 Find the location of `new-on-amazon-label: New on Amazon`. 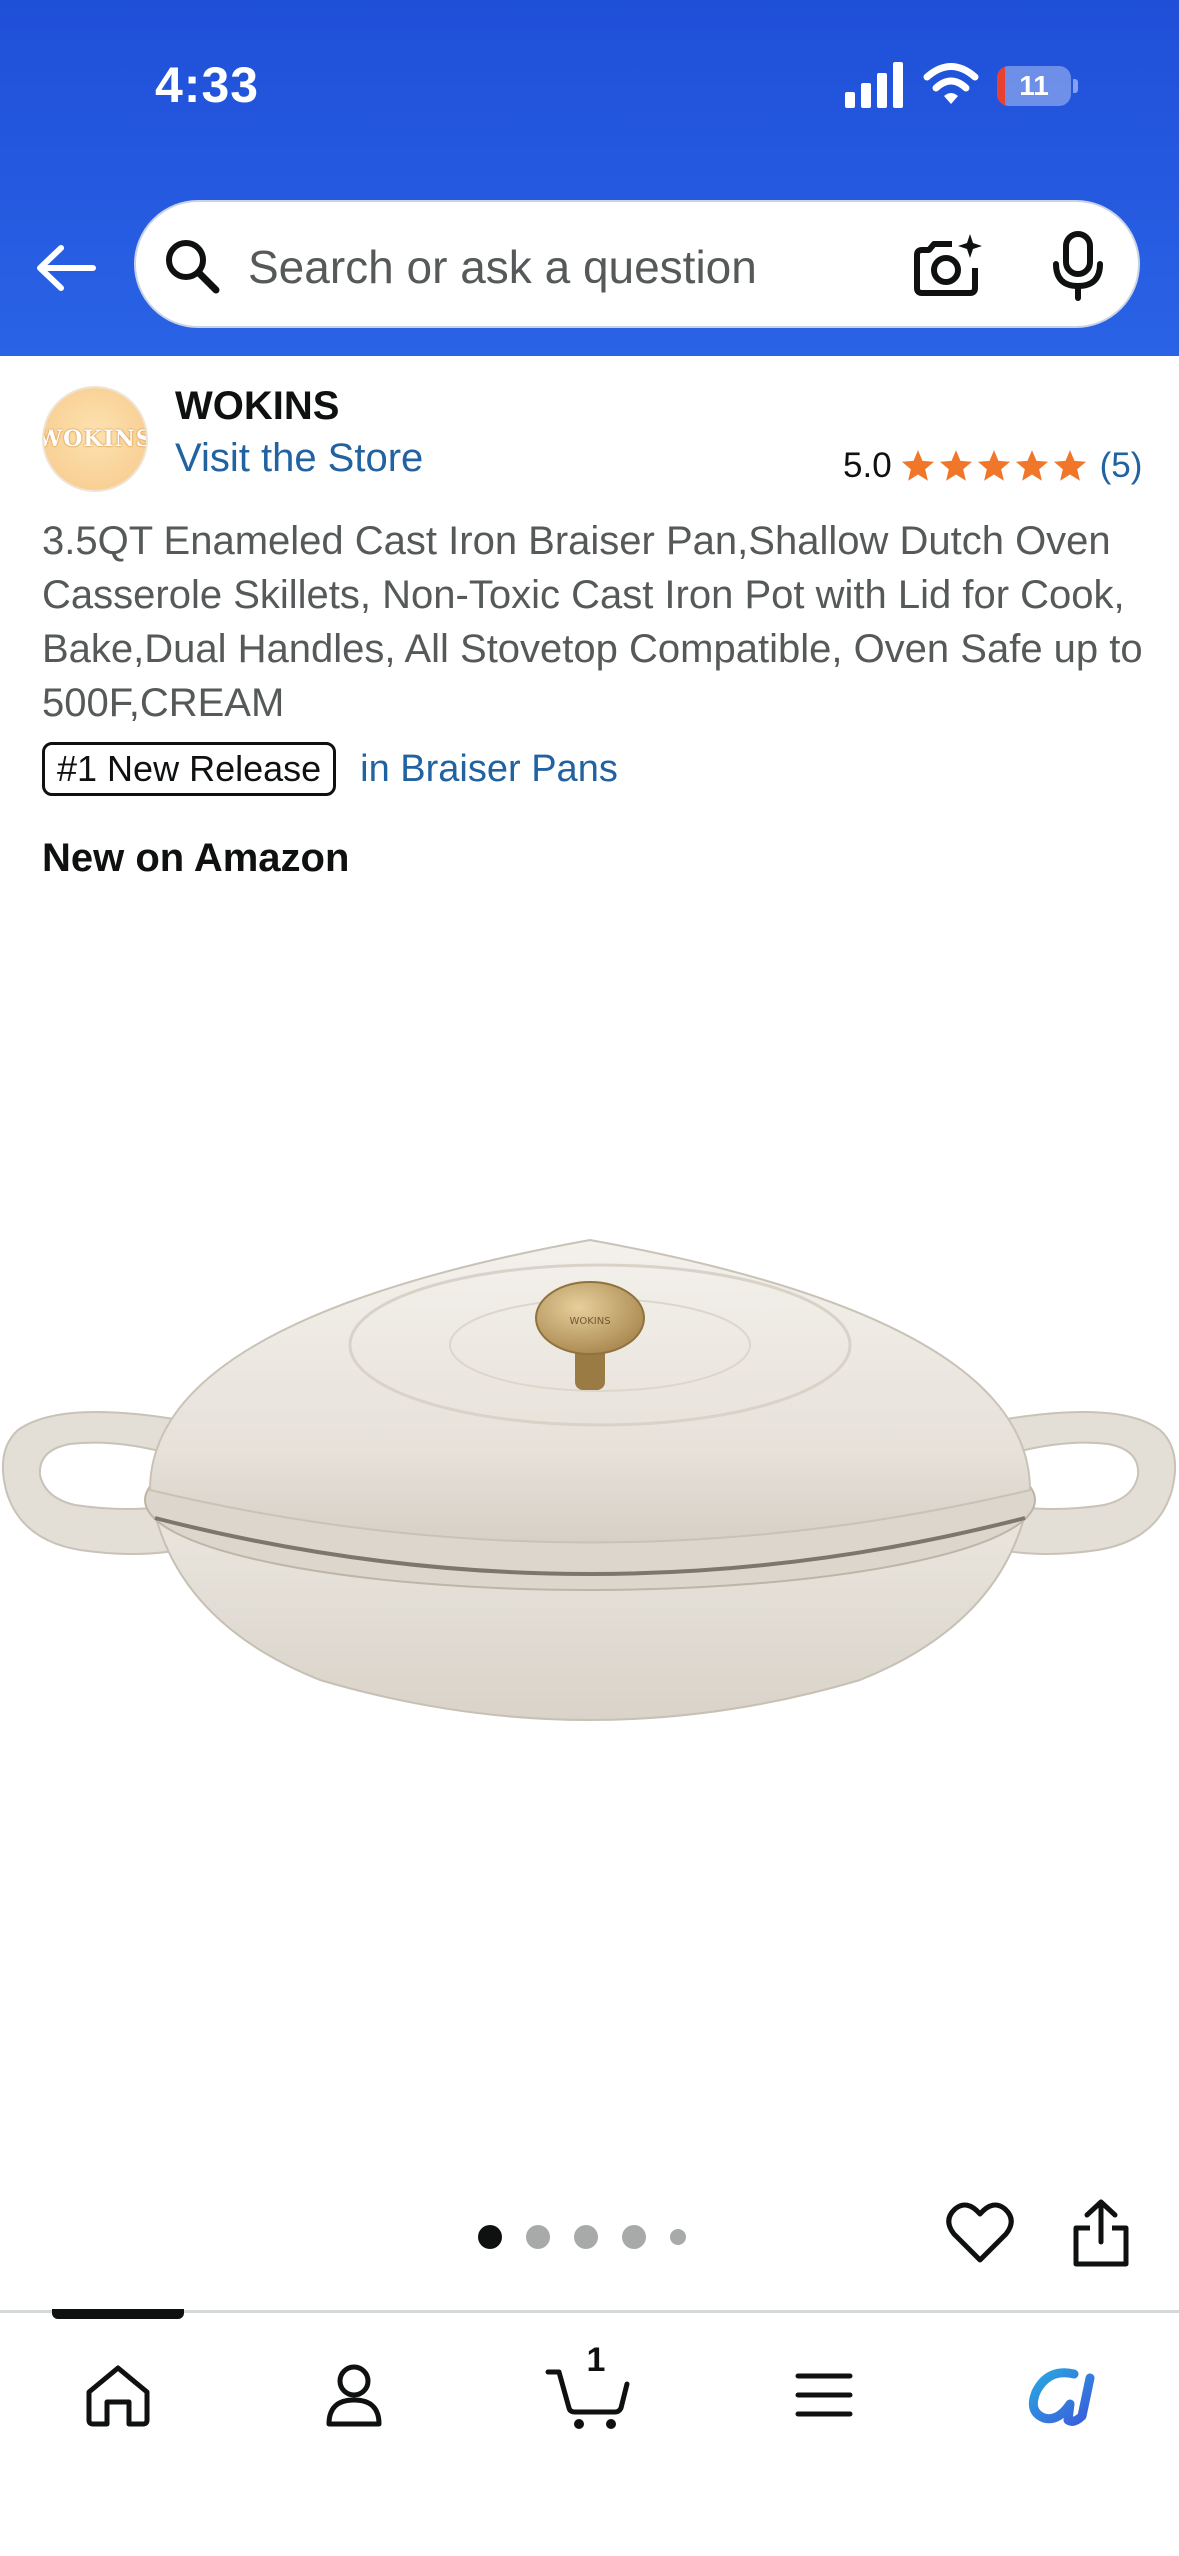

new-on-amazon-label: New on Amazon is located at coordinates (196, 858).